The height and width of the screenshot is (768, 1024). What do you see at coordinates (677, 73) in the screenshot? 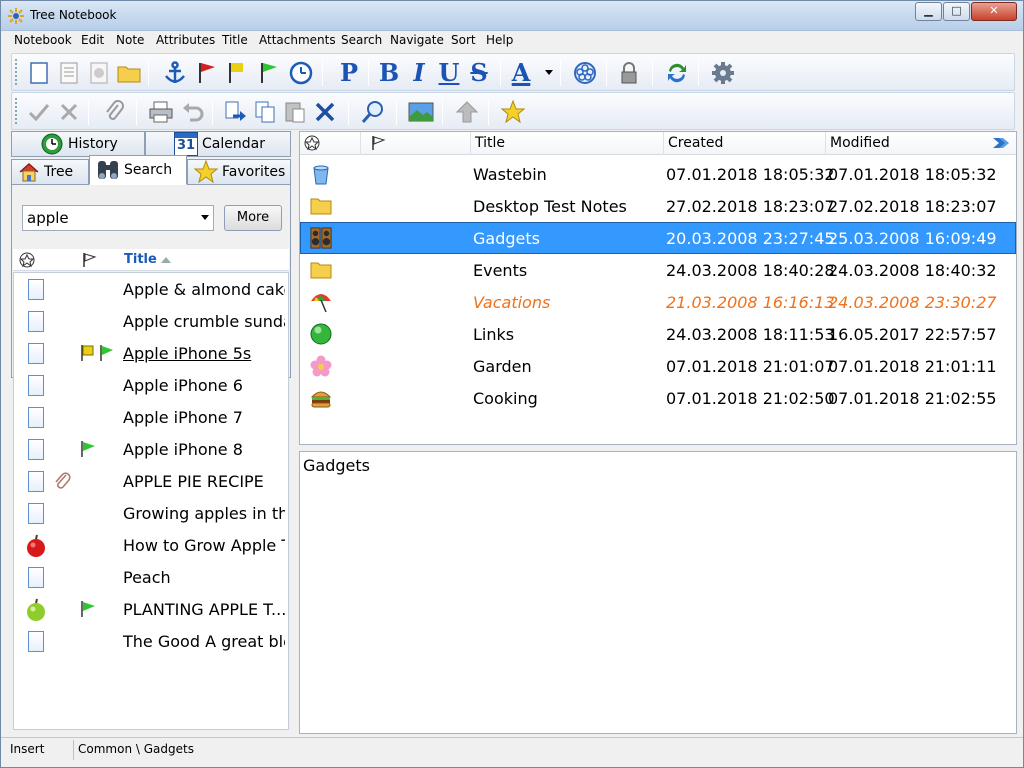
I see `sync-icon` at bounding box center [677, 73].